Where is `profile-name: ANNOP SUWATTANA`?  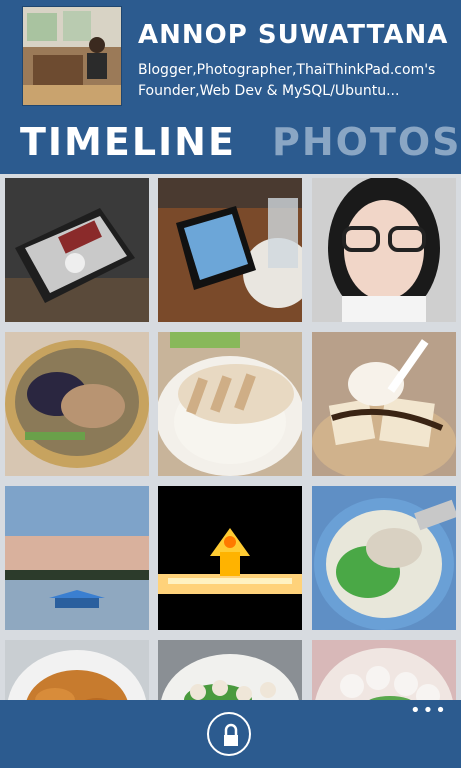 profile-name: ANNOP SUWATTANA is located at coordinates (293, 35).